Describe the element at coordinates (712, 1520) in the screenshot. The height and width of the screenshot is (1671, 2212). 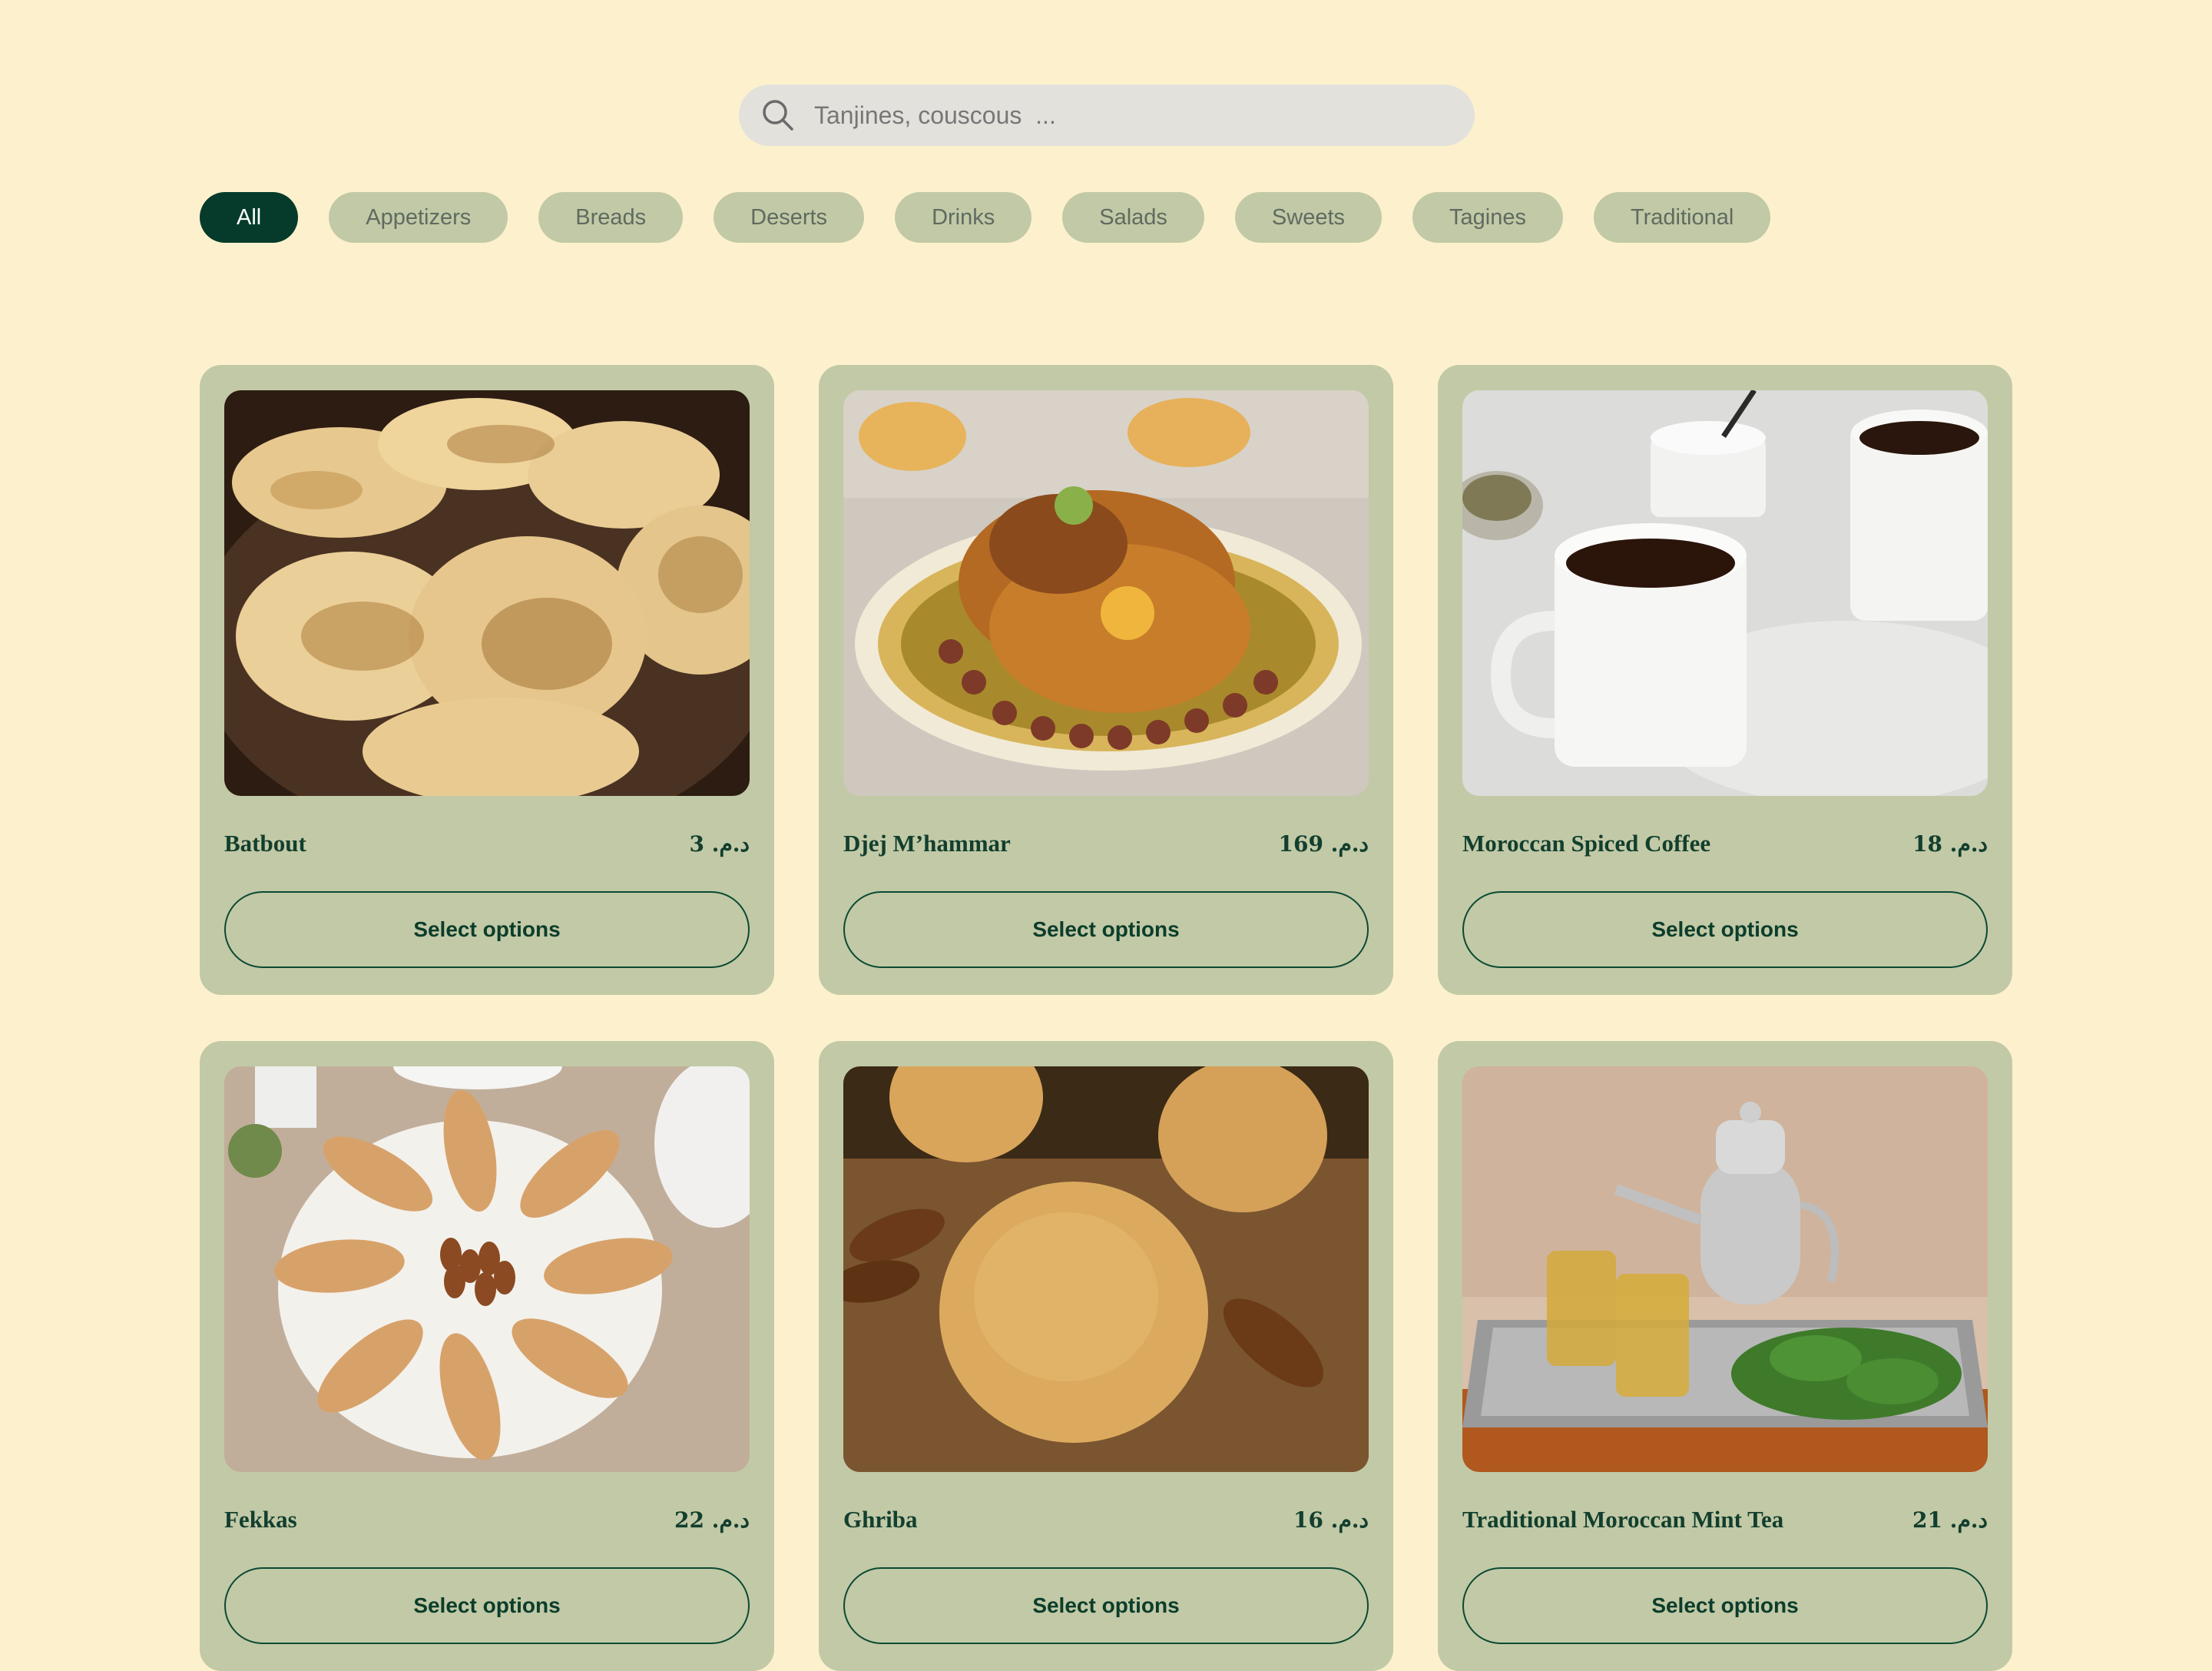
I see `product-price: 22 .د.م` at that location.